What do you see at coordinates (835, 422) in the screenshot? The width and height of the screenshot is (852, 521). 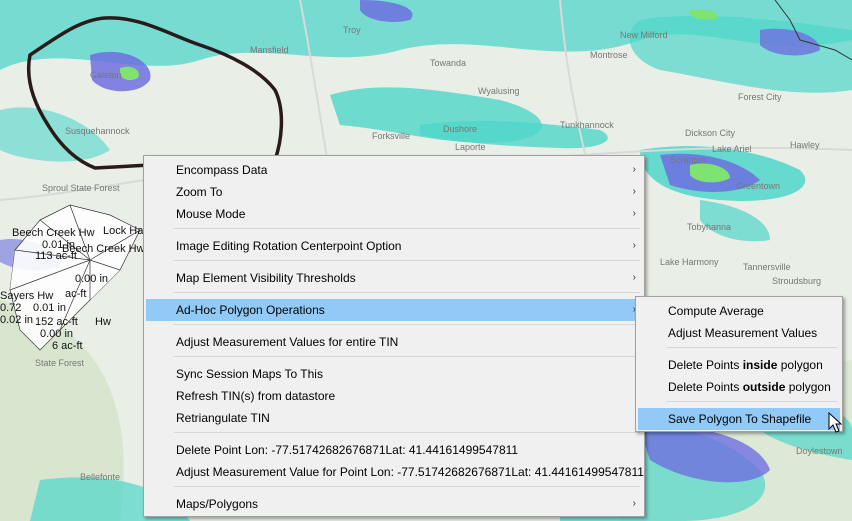 I see `mouse-cursor-icon` at bounding box center [835, 422].